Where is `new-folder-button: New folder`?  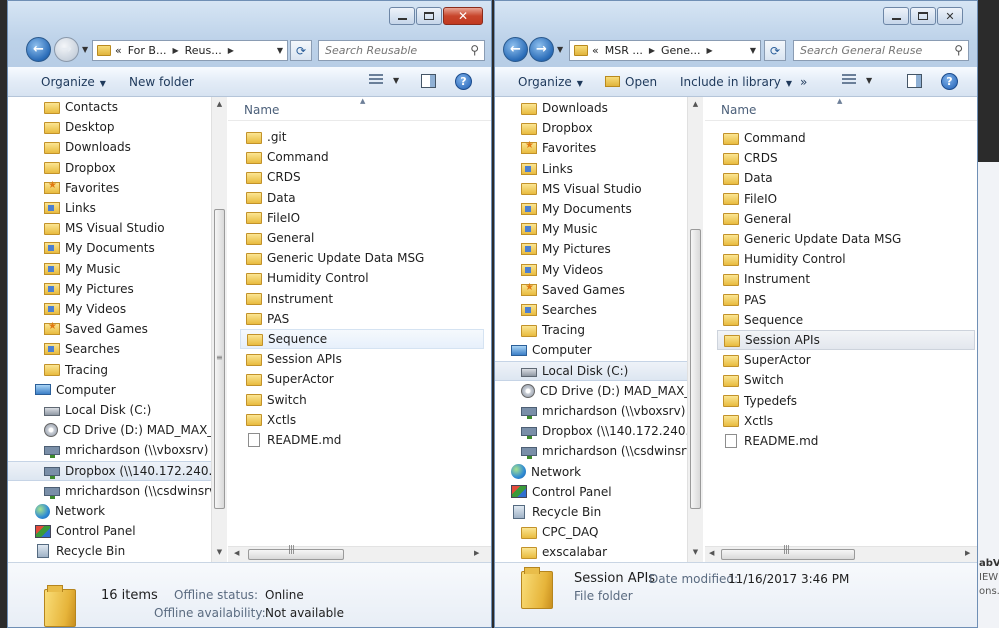
new-folder-button: New folder is located at coordinates (161, 82).